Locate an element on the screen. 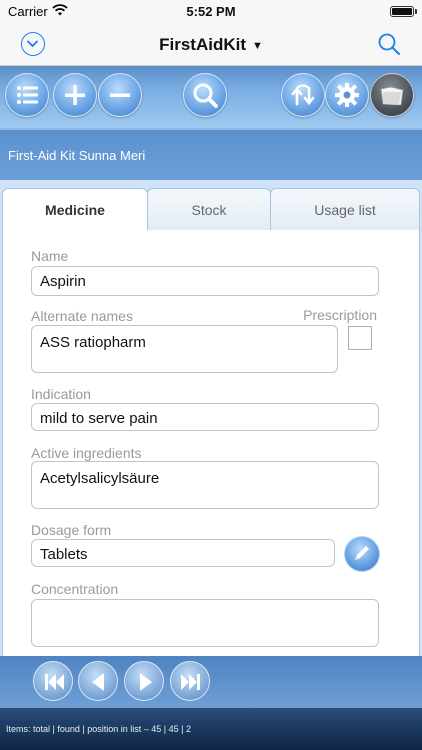 This screenshot has width=422, height=750. last-record-icon is located at coordinates (190, 682).